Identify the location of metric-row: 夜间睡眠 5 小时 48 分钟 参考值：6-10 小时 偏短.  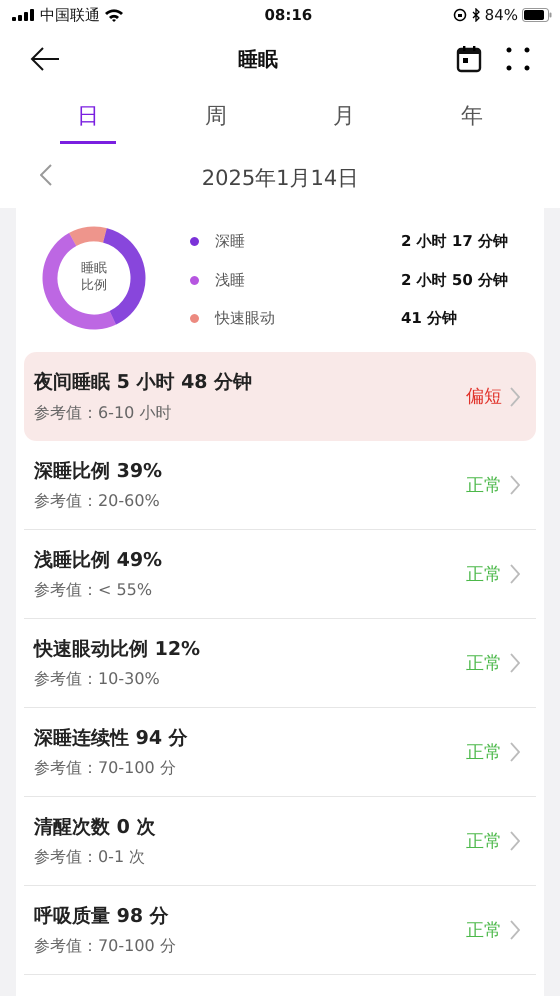
(280, 396).